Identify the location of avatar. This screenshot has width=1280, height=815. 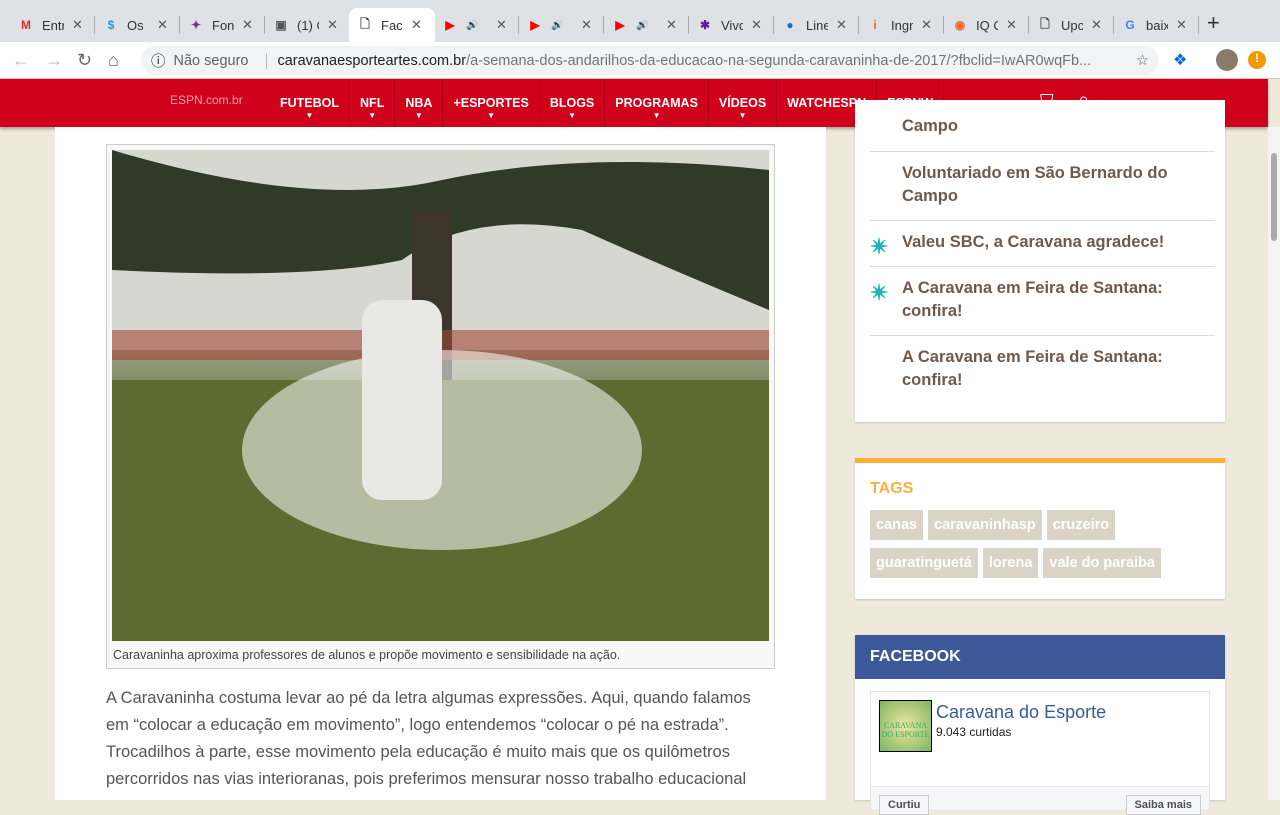
(1227, 60).